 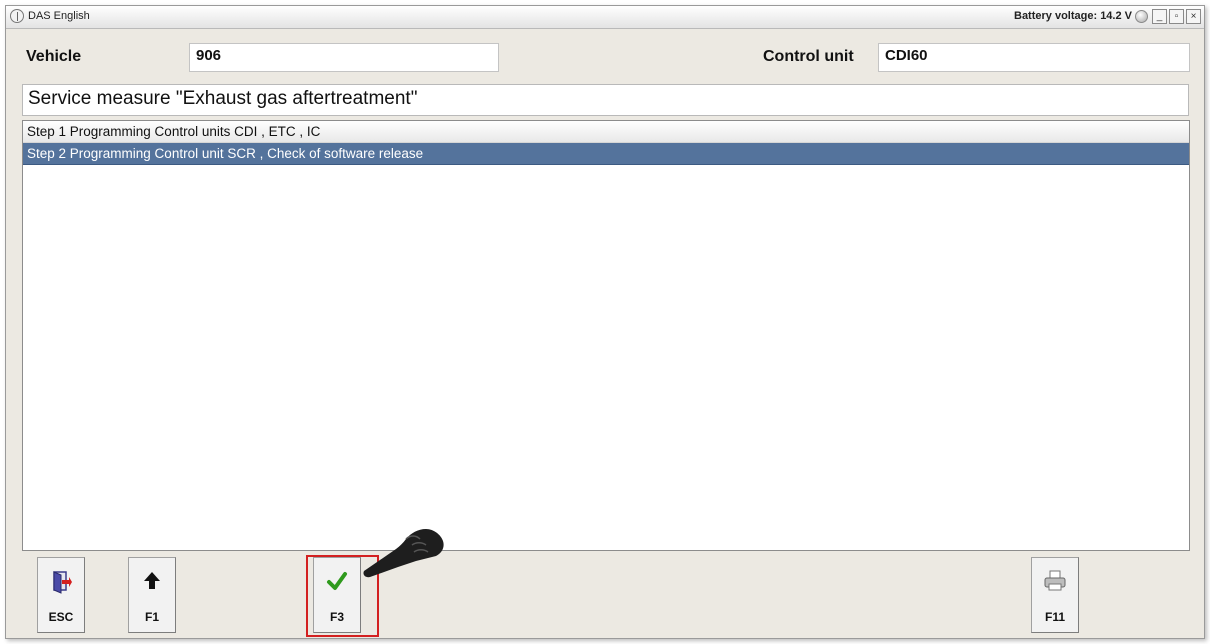 What do you see at coordinates (61, 584) in the screenshot?
I see `exit-door-icon` at bounding box center [61, 584].